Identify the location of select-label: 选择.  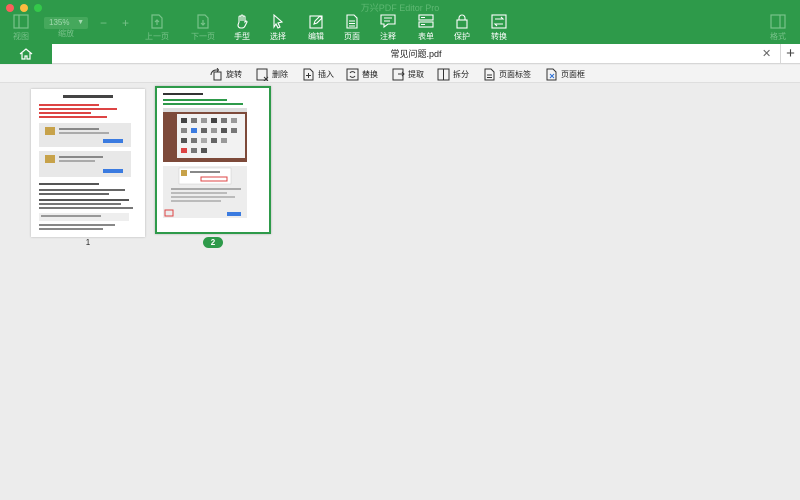
(278, 36).